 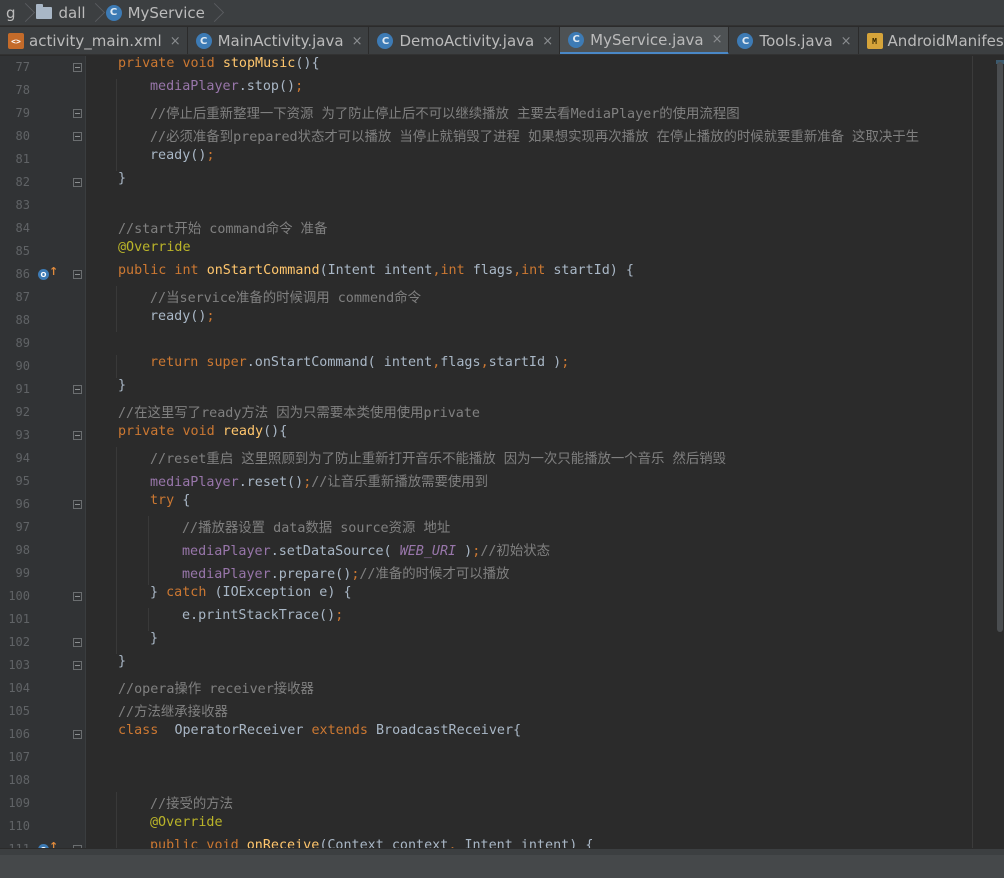 I want to click on tab-demoactivity-java: C DemoActivity.java ×, so click(x=465, y=40).